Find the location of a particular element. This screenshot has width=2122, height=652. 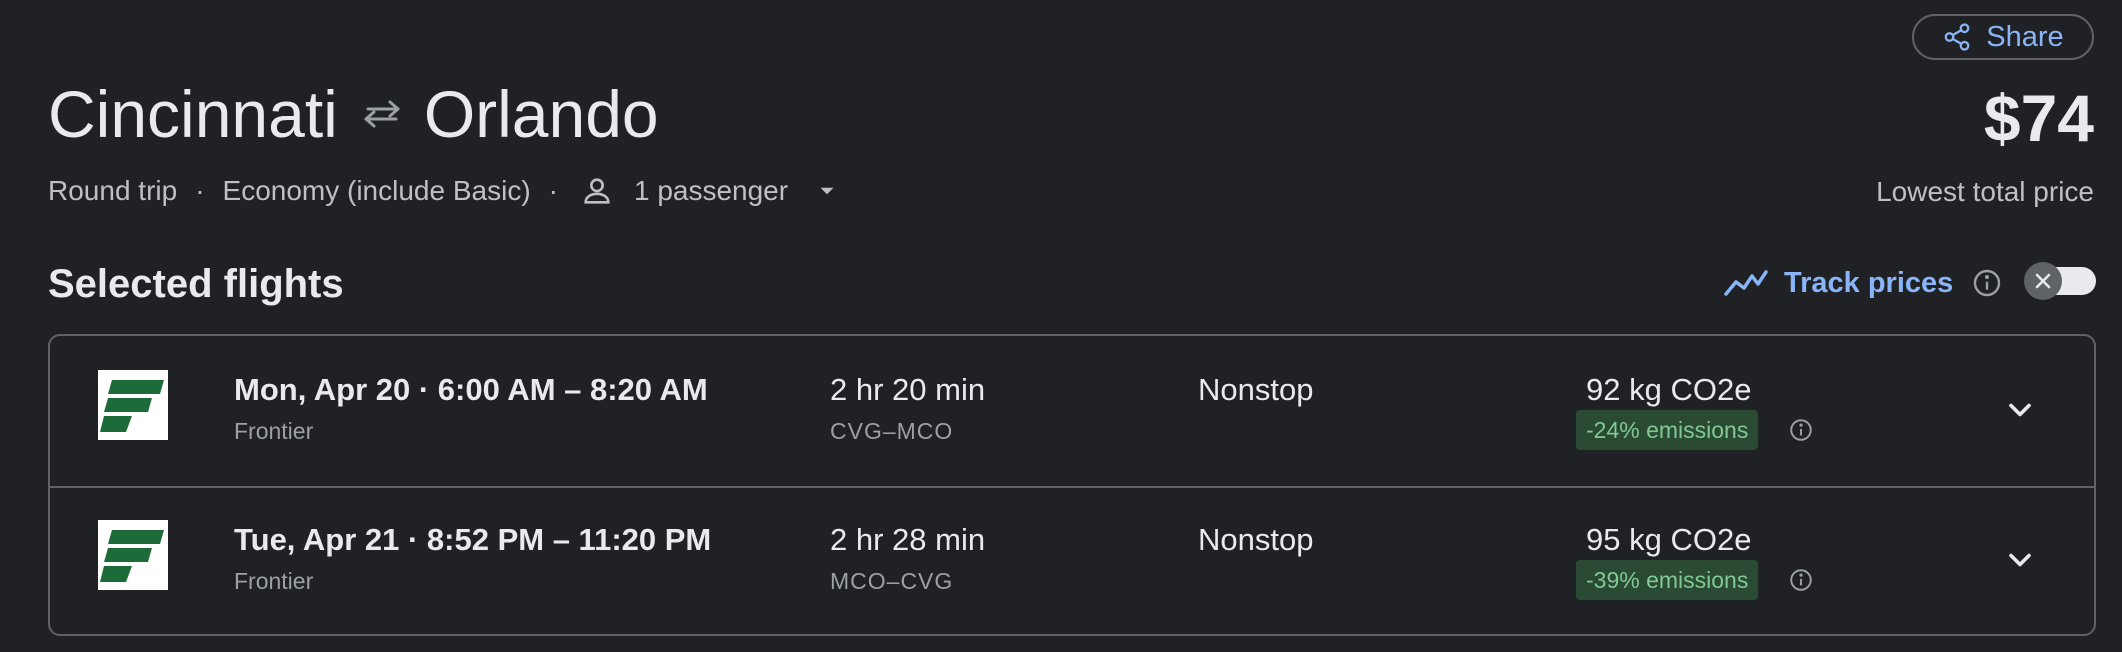

flight-times: Tue, Apr 21 · 8:52 PM – 11:20 PM is located at coordinates (473, 539).